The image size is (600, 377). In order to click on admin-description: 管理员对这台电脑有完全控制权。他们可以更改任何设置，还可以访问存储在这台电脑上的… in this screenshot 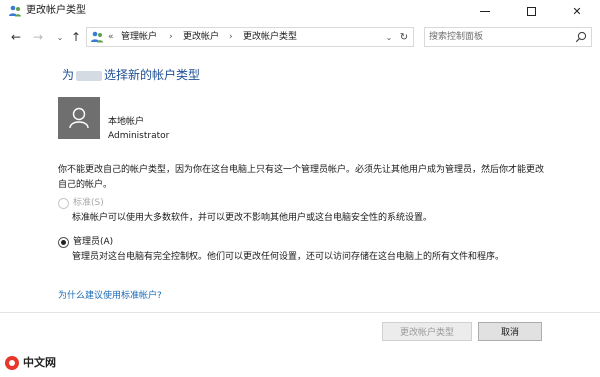, I will do `click(288, 257)`.